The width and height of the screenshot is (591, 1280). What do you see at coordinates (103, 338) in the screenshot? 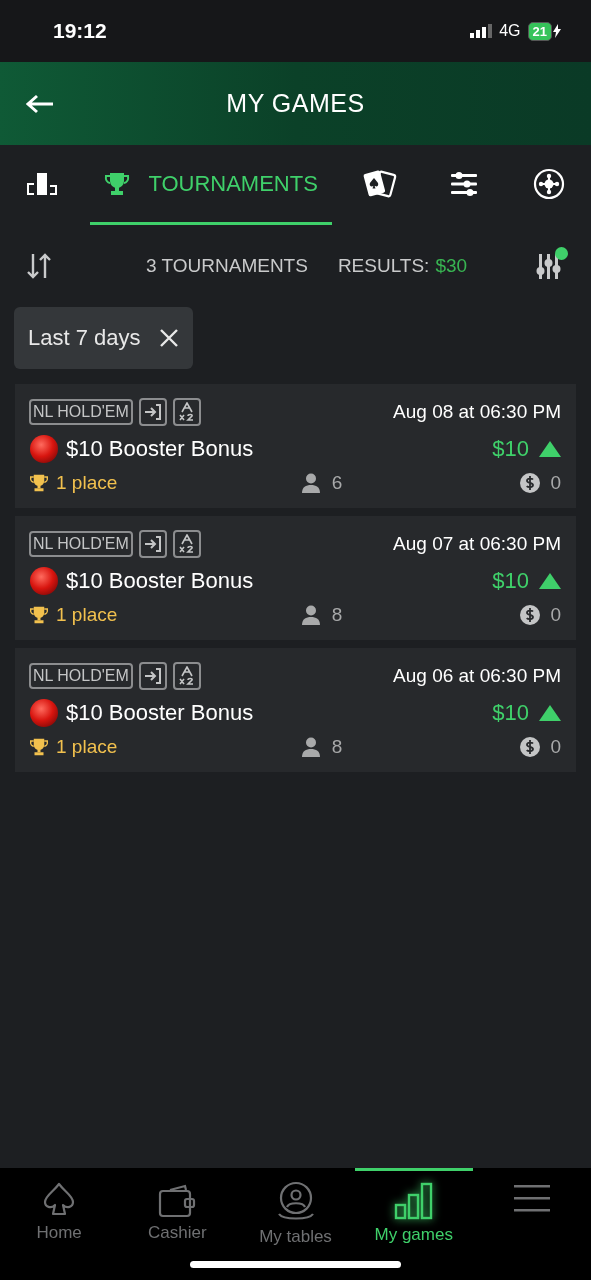
I see `filter-chip: Last 7 days` at bounding box center [103, 338].